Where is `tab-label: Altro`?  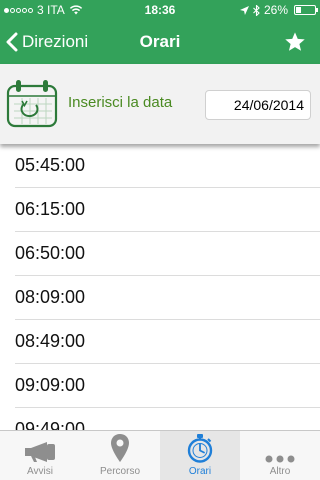 tab-label: Altro is located at coordinates (280, 471).